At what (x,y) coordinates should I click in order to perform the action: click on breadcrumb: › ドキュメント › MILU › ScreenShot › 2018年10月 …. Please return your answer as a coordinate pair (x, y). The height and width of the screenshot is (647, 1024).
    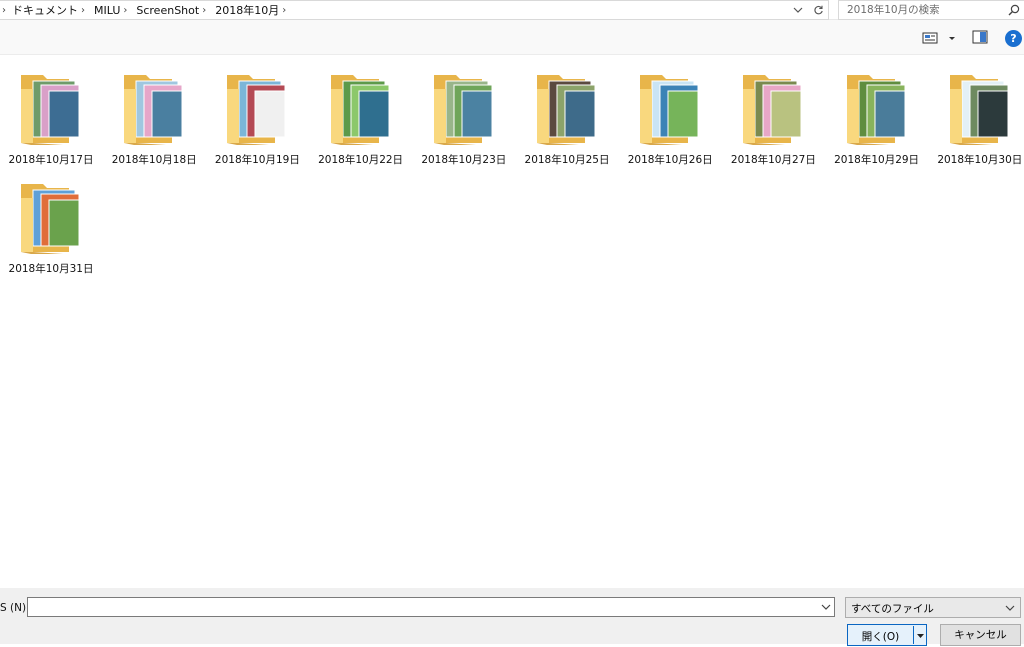
    Looking at the image, I should click on (404, 10).